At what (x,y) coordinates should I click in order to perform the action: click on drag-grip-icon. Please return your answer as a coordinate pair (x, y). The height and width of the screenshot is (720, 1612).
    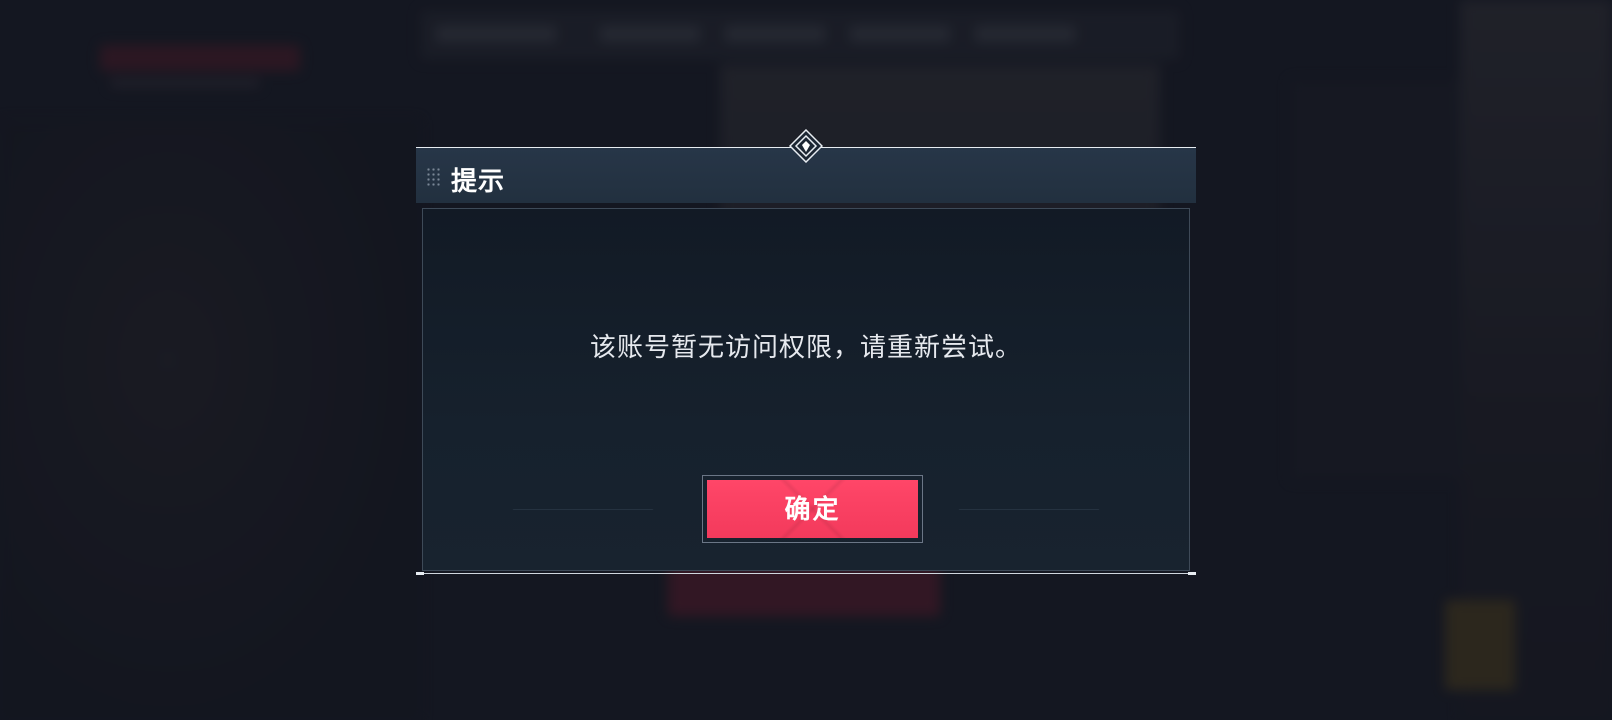
    Looking at the image, I should click on (434, 177).